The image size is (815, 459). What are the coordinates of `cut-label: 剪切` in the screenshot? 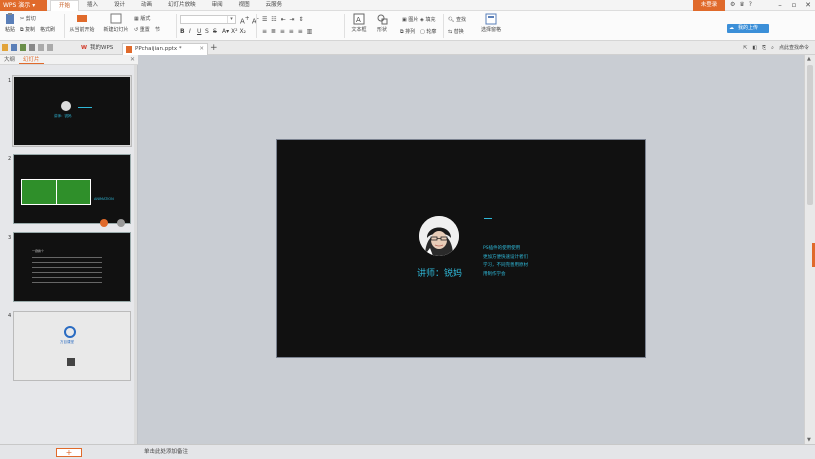 It's located at (30, 19).